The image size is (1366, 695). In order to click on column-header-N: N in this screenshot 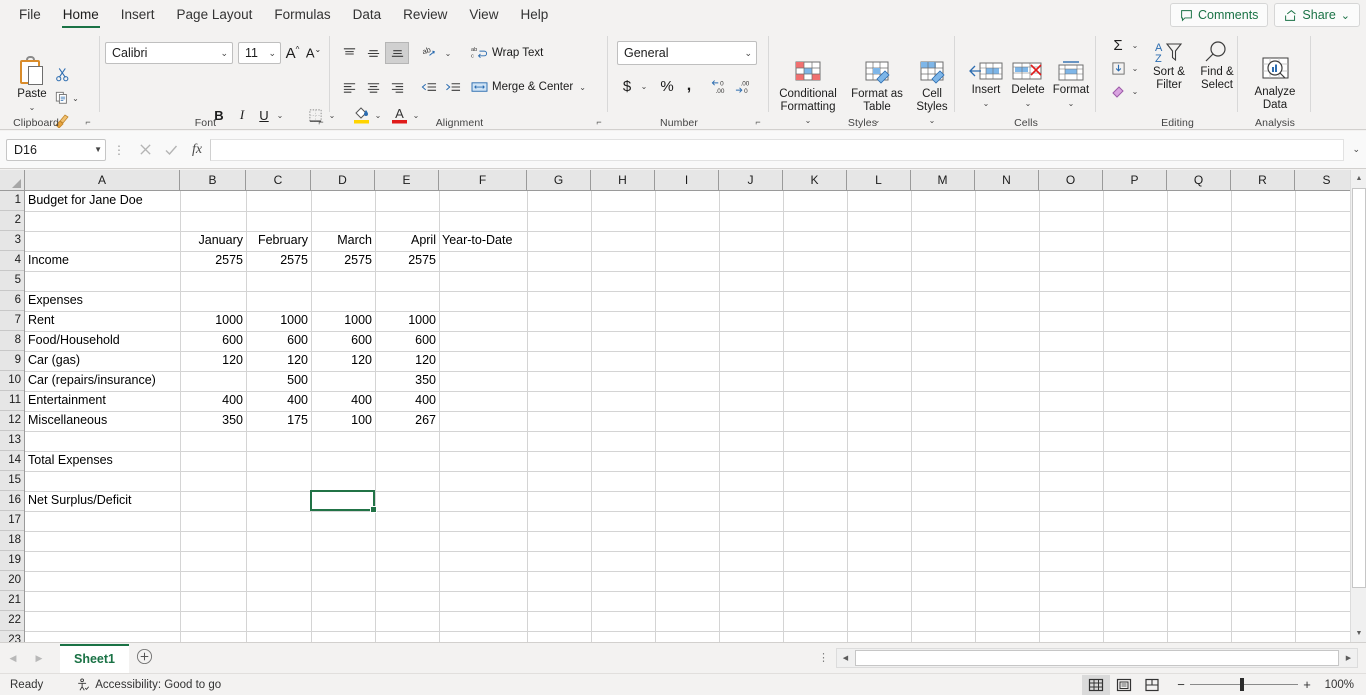, I will do `click(1007, 180)`.